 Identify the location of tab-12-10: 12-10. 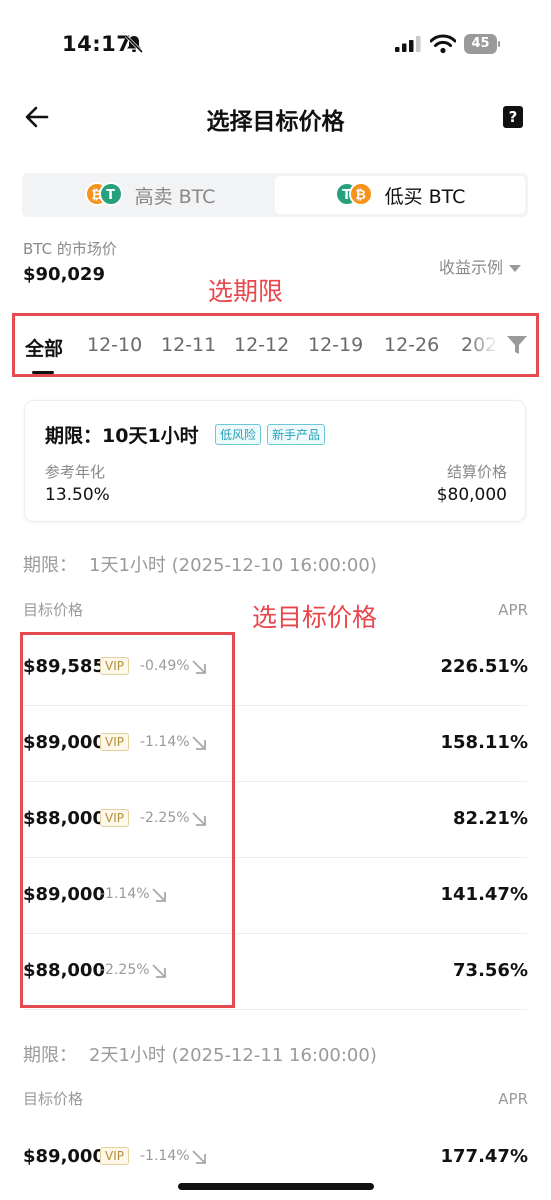
(114, 345).